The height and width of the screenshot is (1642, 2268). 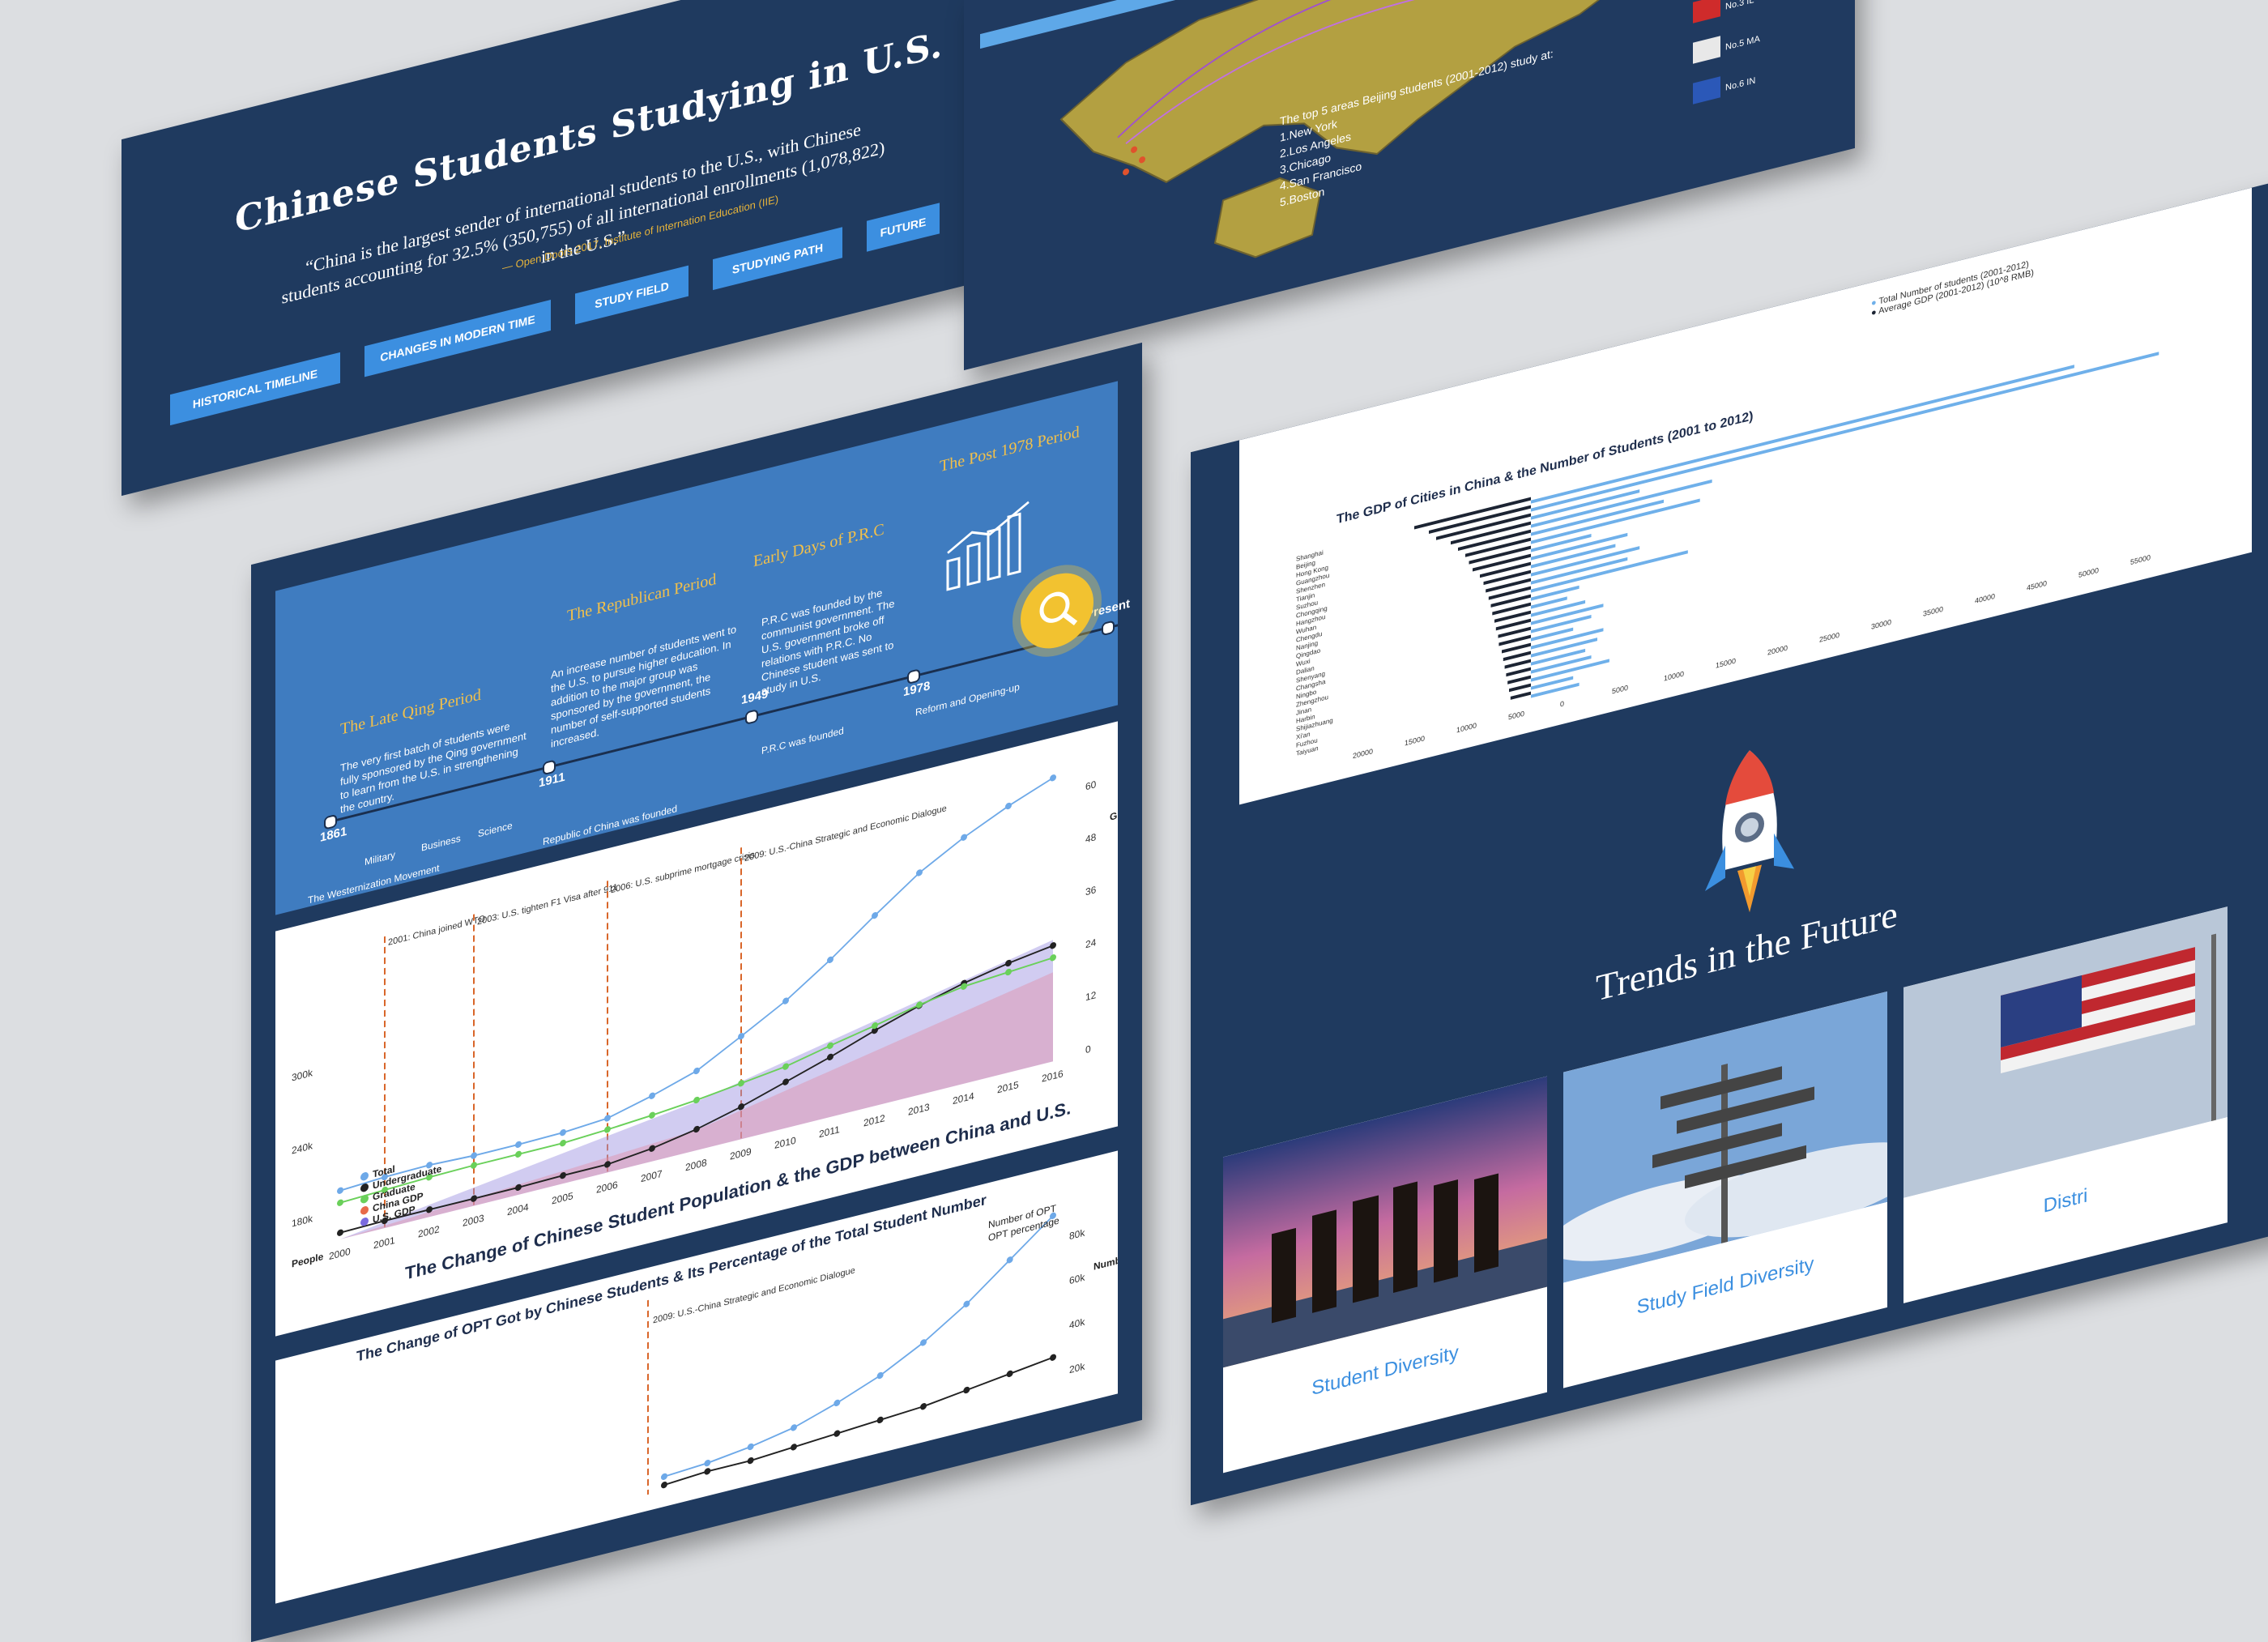 I want to click on us-flag-image, so click(x=2066, y=1052).